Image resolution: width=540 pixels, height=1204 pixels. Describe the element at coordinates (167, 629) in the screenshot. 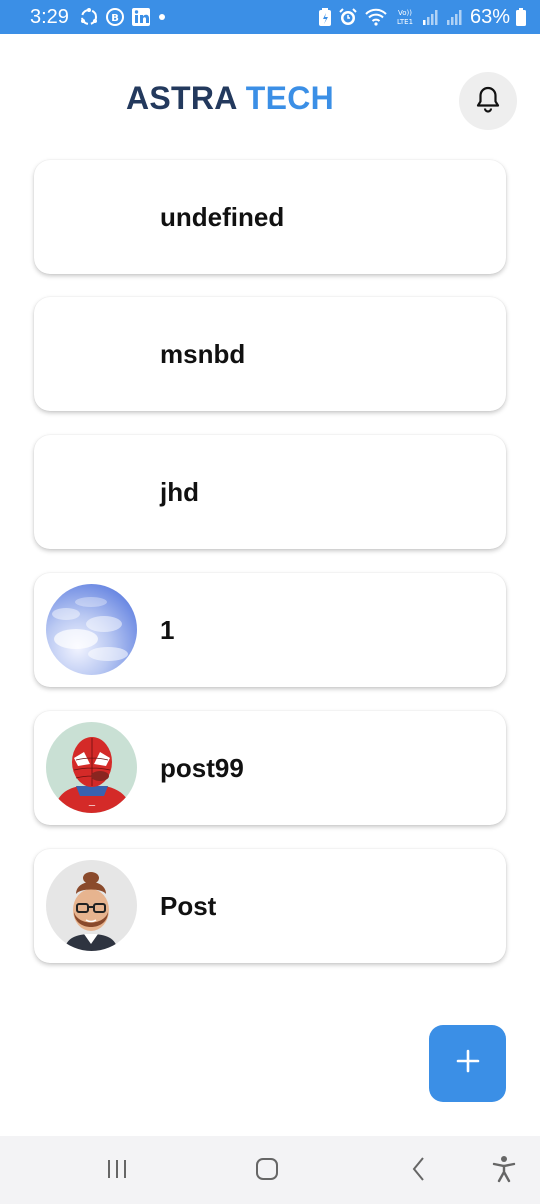

I see `post-title: 1` at that location.